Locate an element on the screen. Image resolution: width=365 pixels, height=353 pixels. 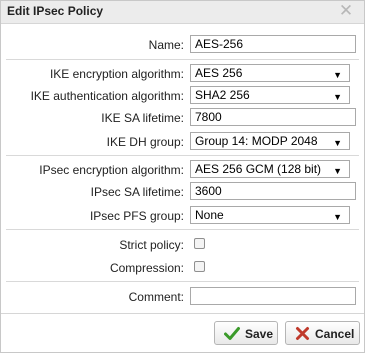
ike-dh-group-label: IKE DH group: is located at coordinates (145, 142).